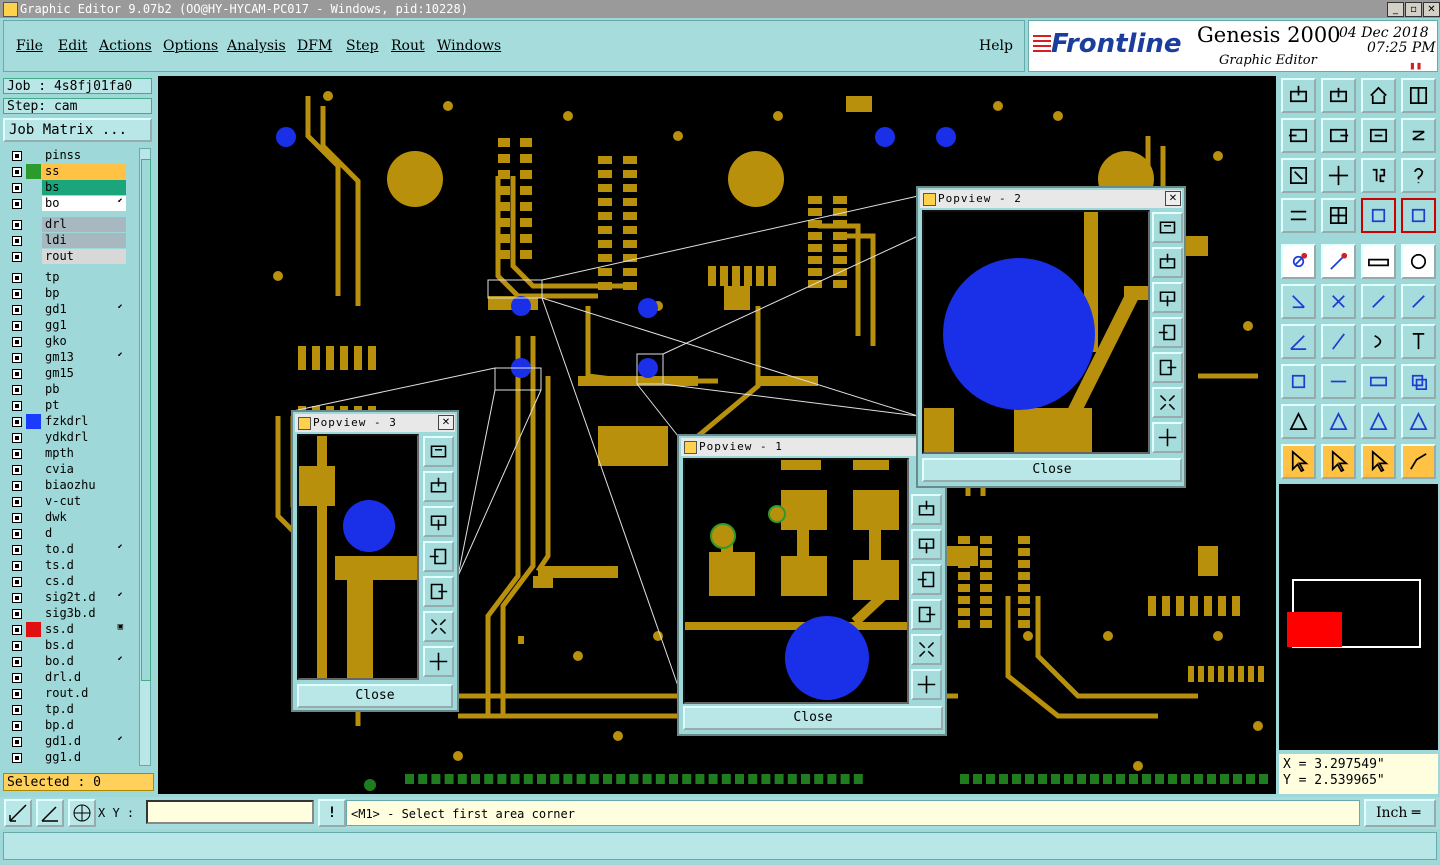 The image size is (1440, 865). What do you see at coordinates (84, 437) in the screenshot?
I see `layer-name: ydkdrl` at bounding box center [84, 437].